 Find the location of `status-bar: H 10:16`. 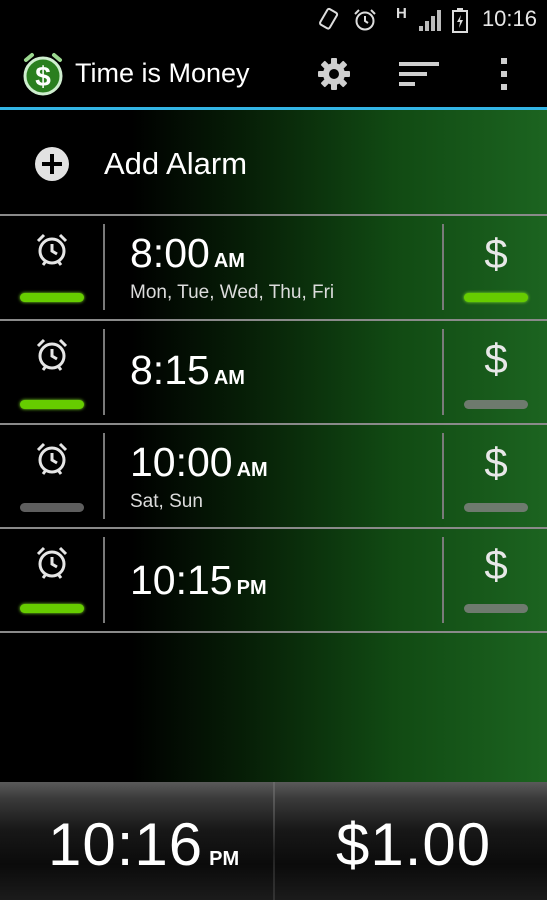

status-bar: H 10:16 is located at coordinates (273, 20).